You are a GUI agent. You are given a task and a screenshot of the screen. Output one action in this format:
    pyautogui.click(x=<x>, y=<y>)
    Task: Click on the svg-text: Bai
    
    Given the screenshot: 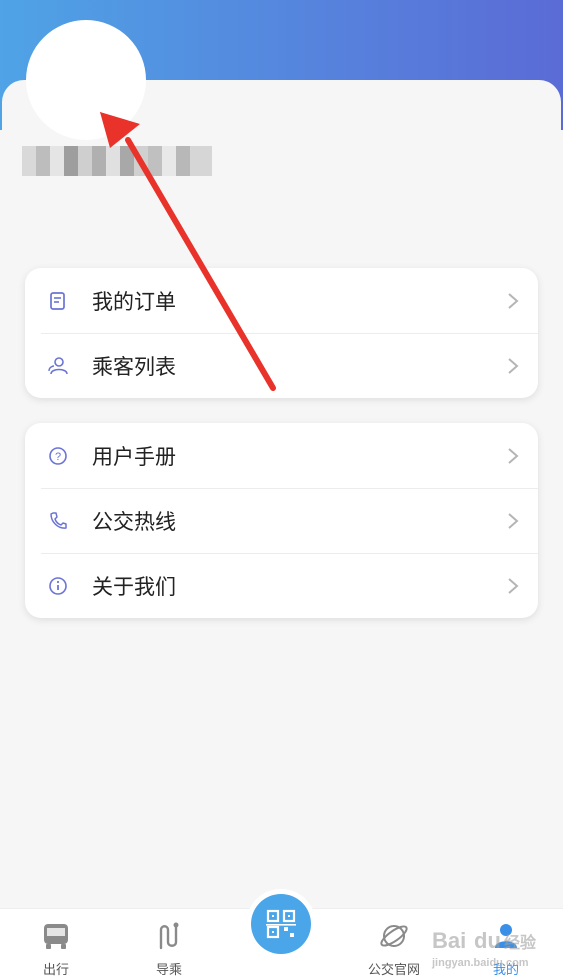 What is the action you would take?
    pyautogui.click(x=449, y=940)
    